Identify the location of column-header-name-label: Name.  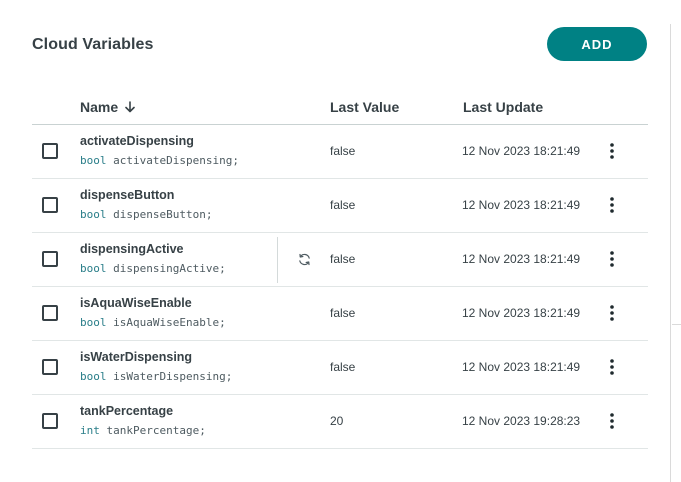
(99, 107).